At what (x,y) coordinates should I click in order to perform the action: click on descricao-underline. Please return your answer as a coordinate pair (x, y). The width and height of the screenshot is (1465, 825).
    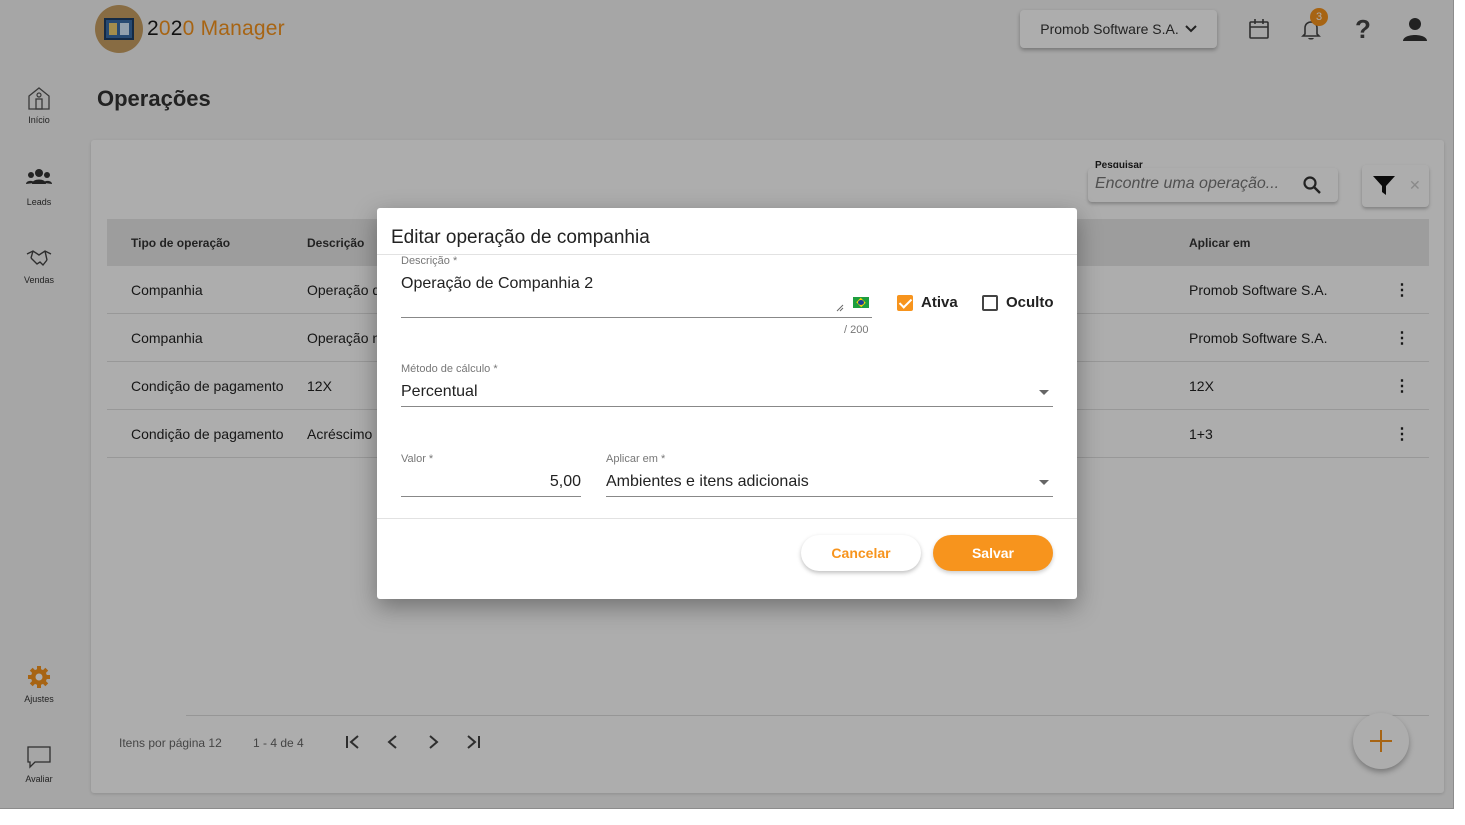
    Looking at the image, I should click on (636, 317).